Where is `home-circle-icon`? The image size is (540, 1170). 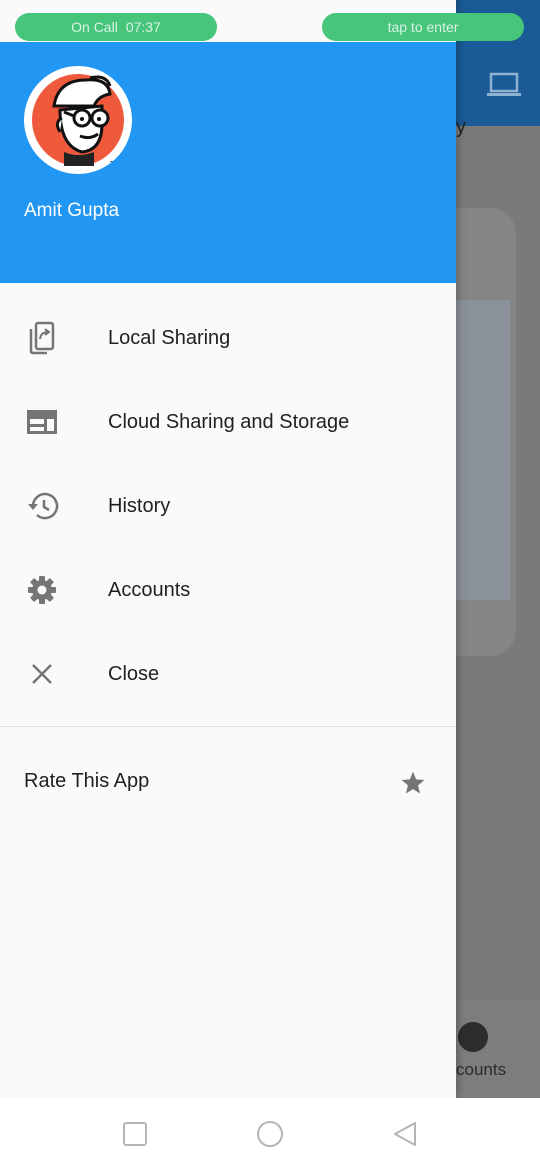 home-circle-icon is located at coordinates (270, 1134).